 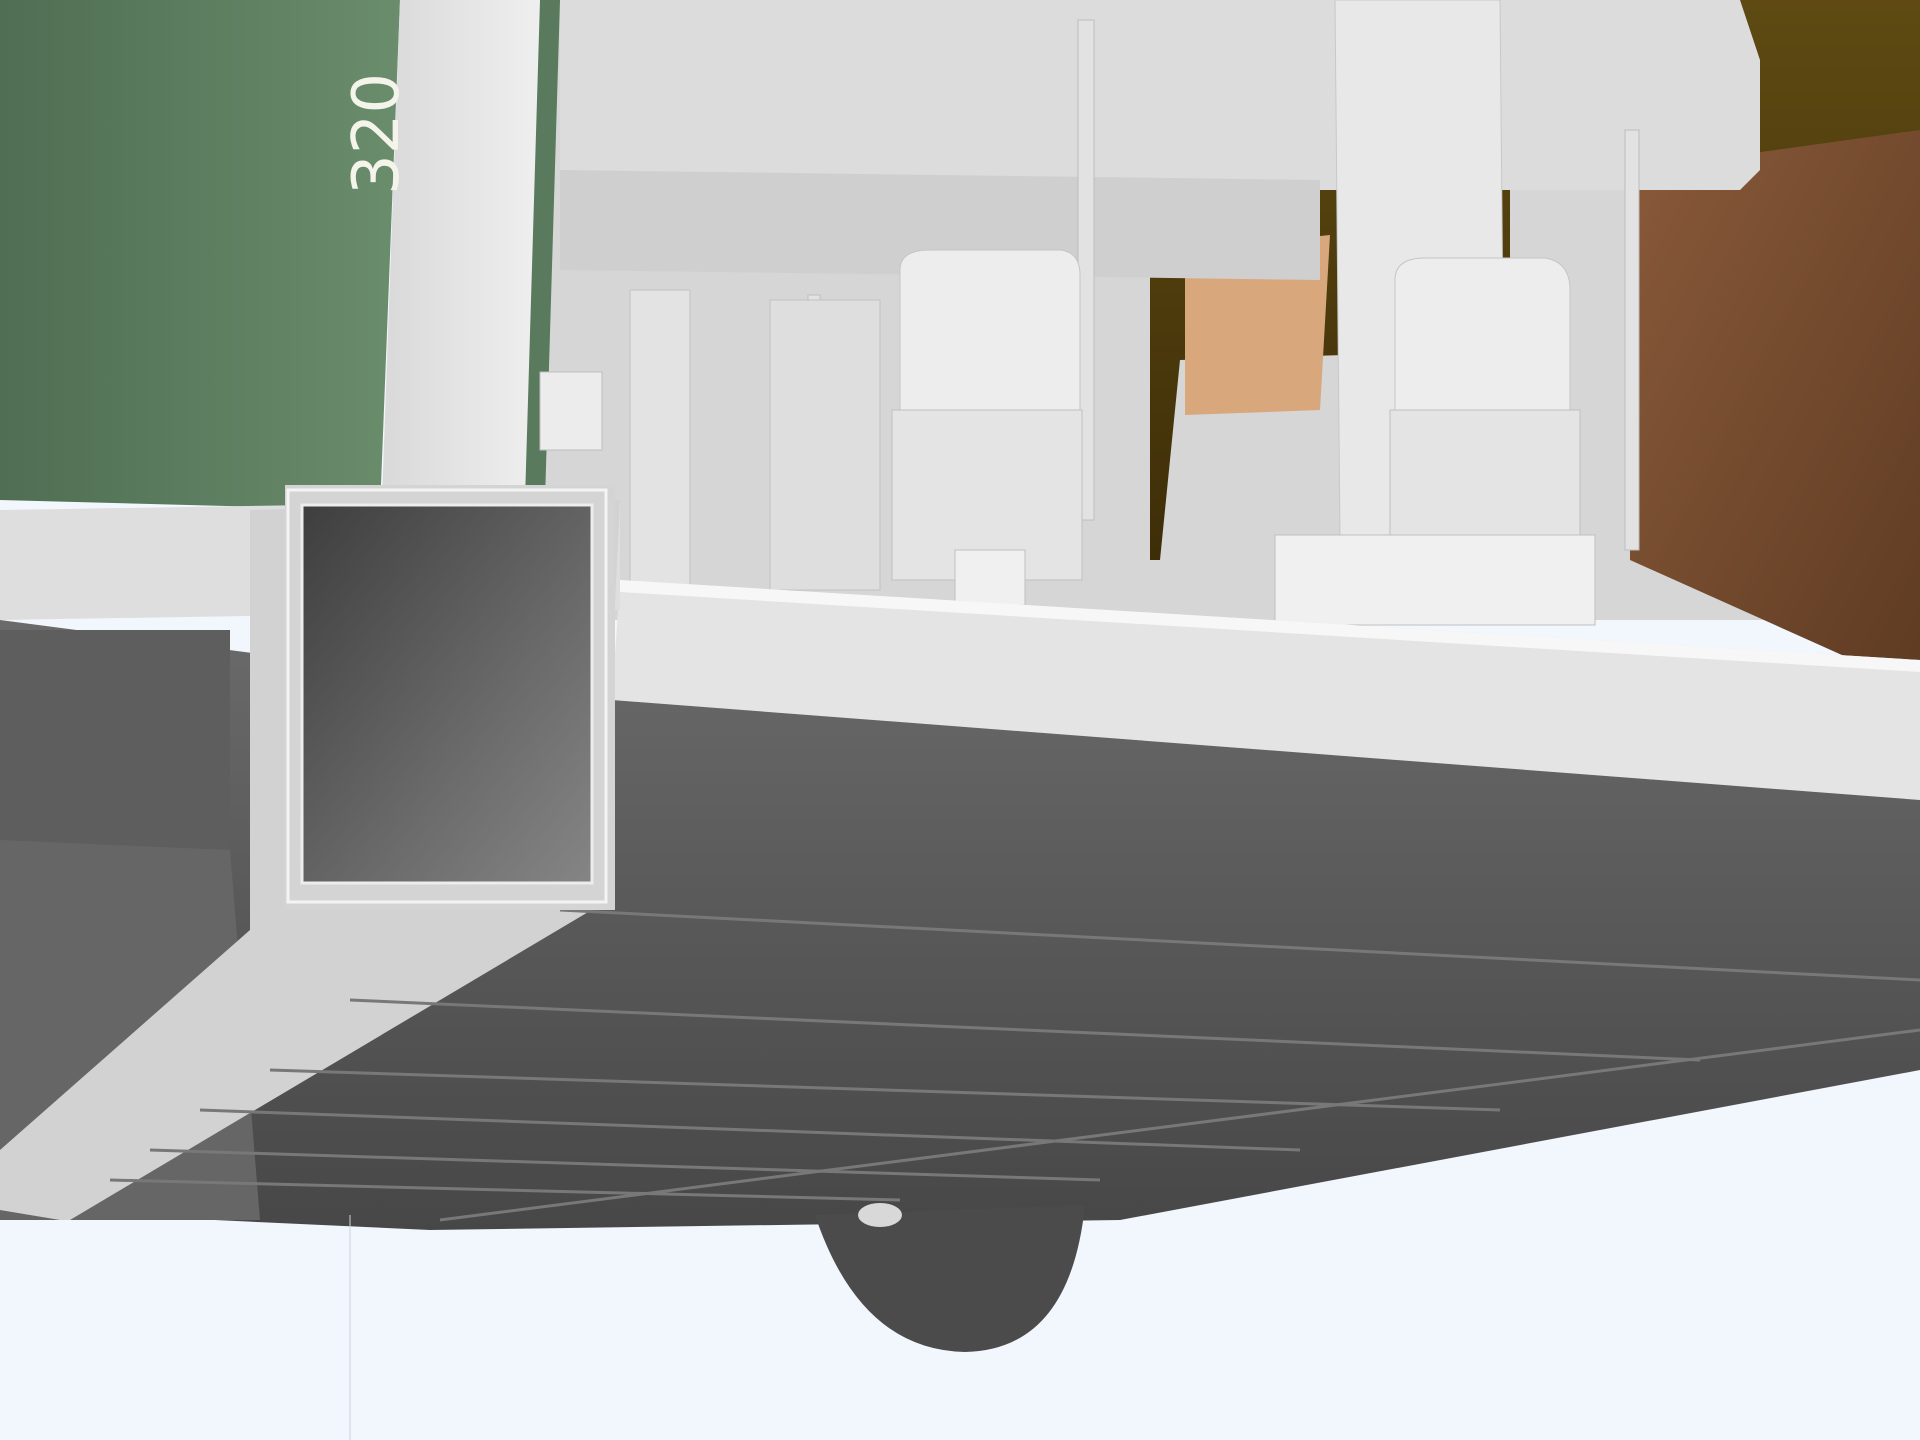 I want to click on left-rail, so click(x=660, y=440).